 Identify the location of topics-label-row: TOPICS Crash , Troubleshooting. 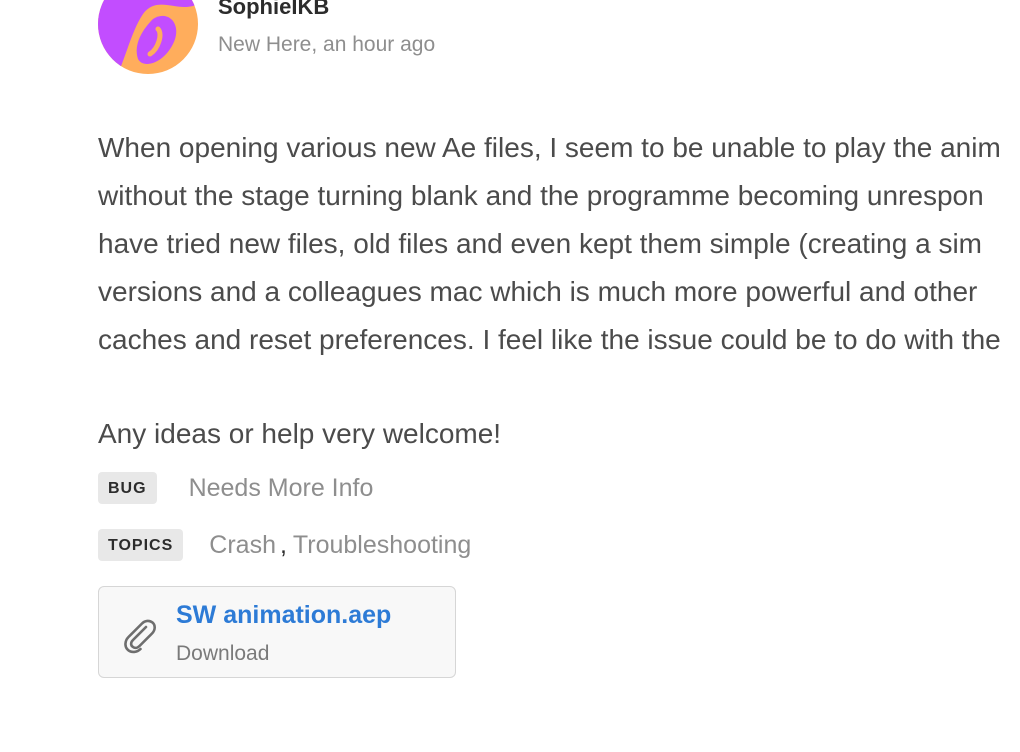
(284, 545).